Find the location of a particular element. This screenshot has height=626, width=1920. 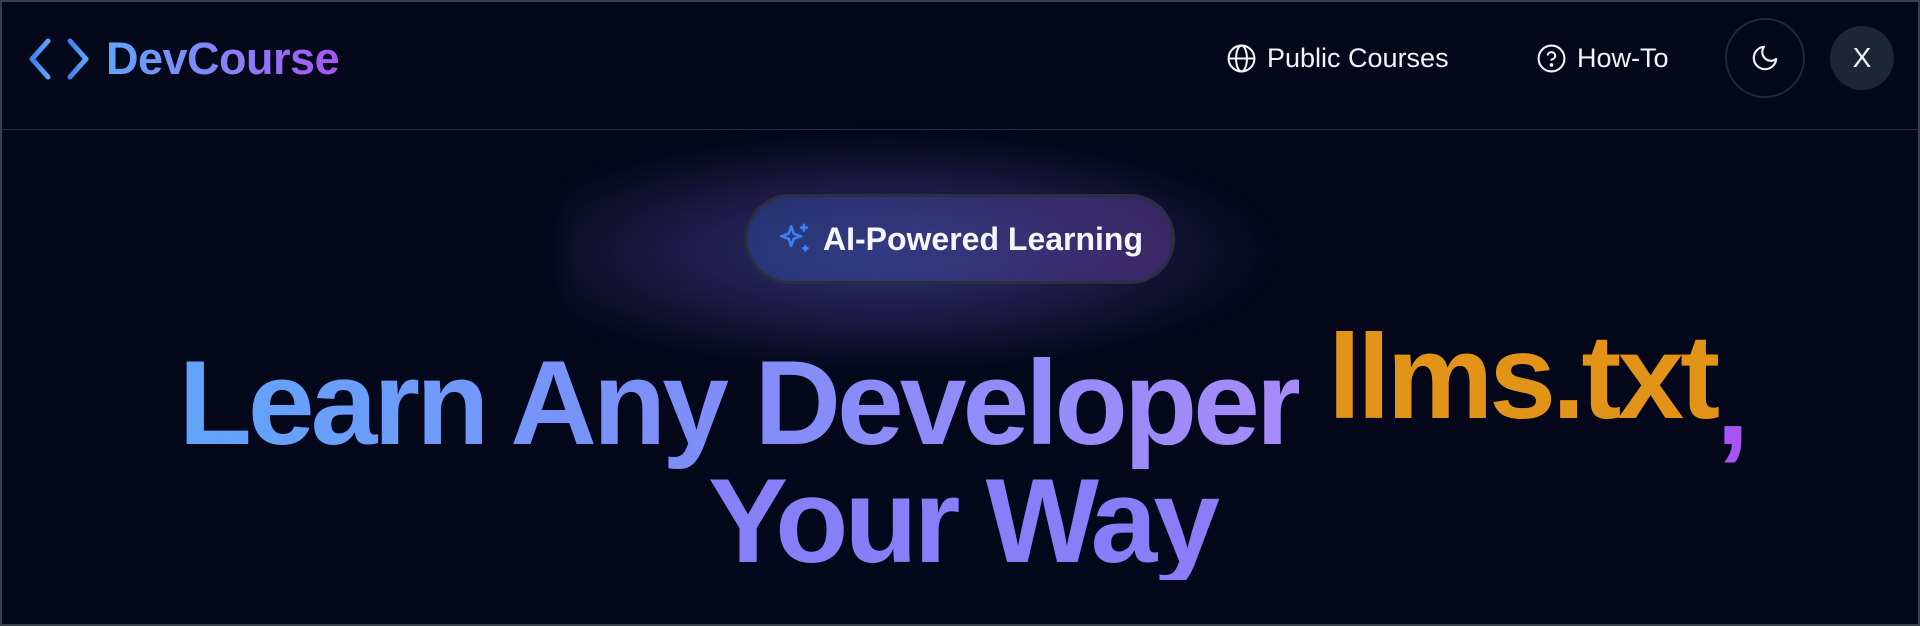

headline-comma: , is located at coordinates (1732, 403).